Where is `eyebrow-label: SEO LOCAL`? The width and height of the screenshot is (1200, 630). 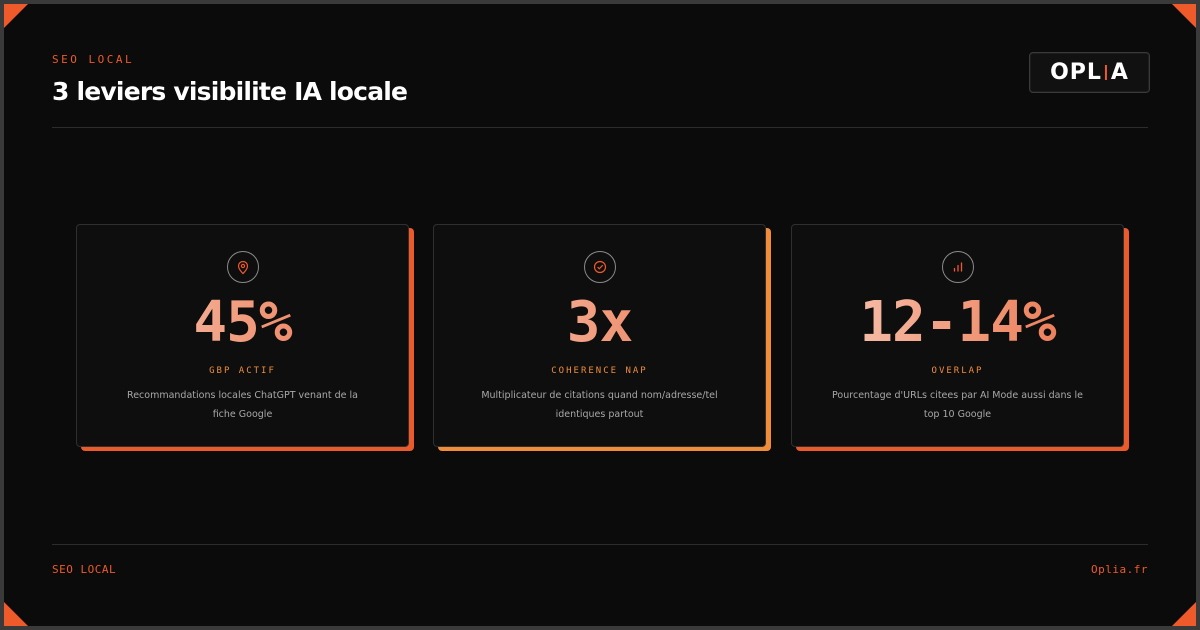 eyebrow-label: SEO LOCAL is located at coordinates (93, 59).